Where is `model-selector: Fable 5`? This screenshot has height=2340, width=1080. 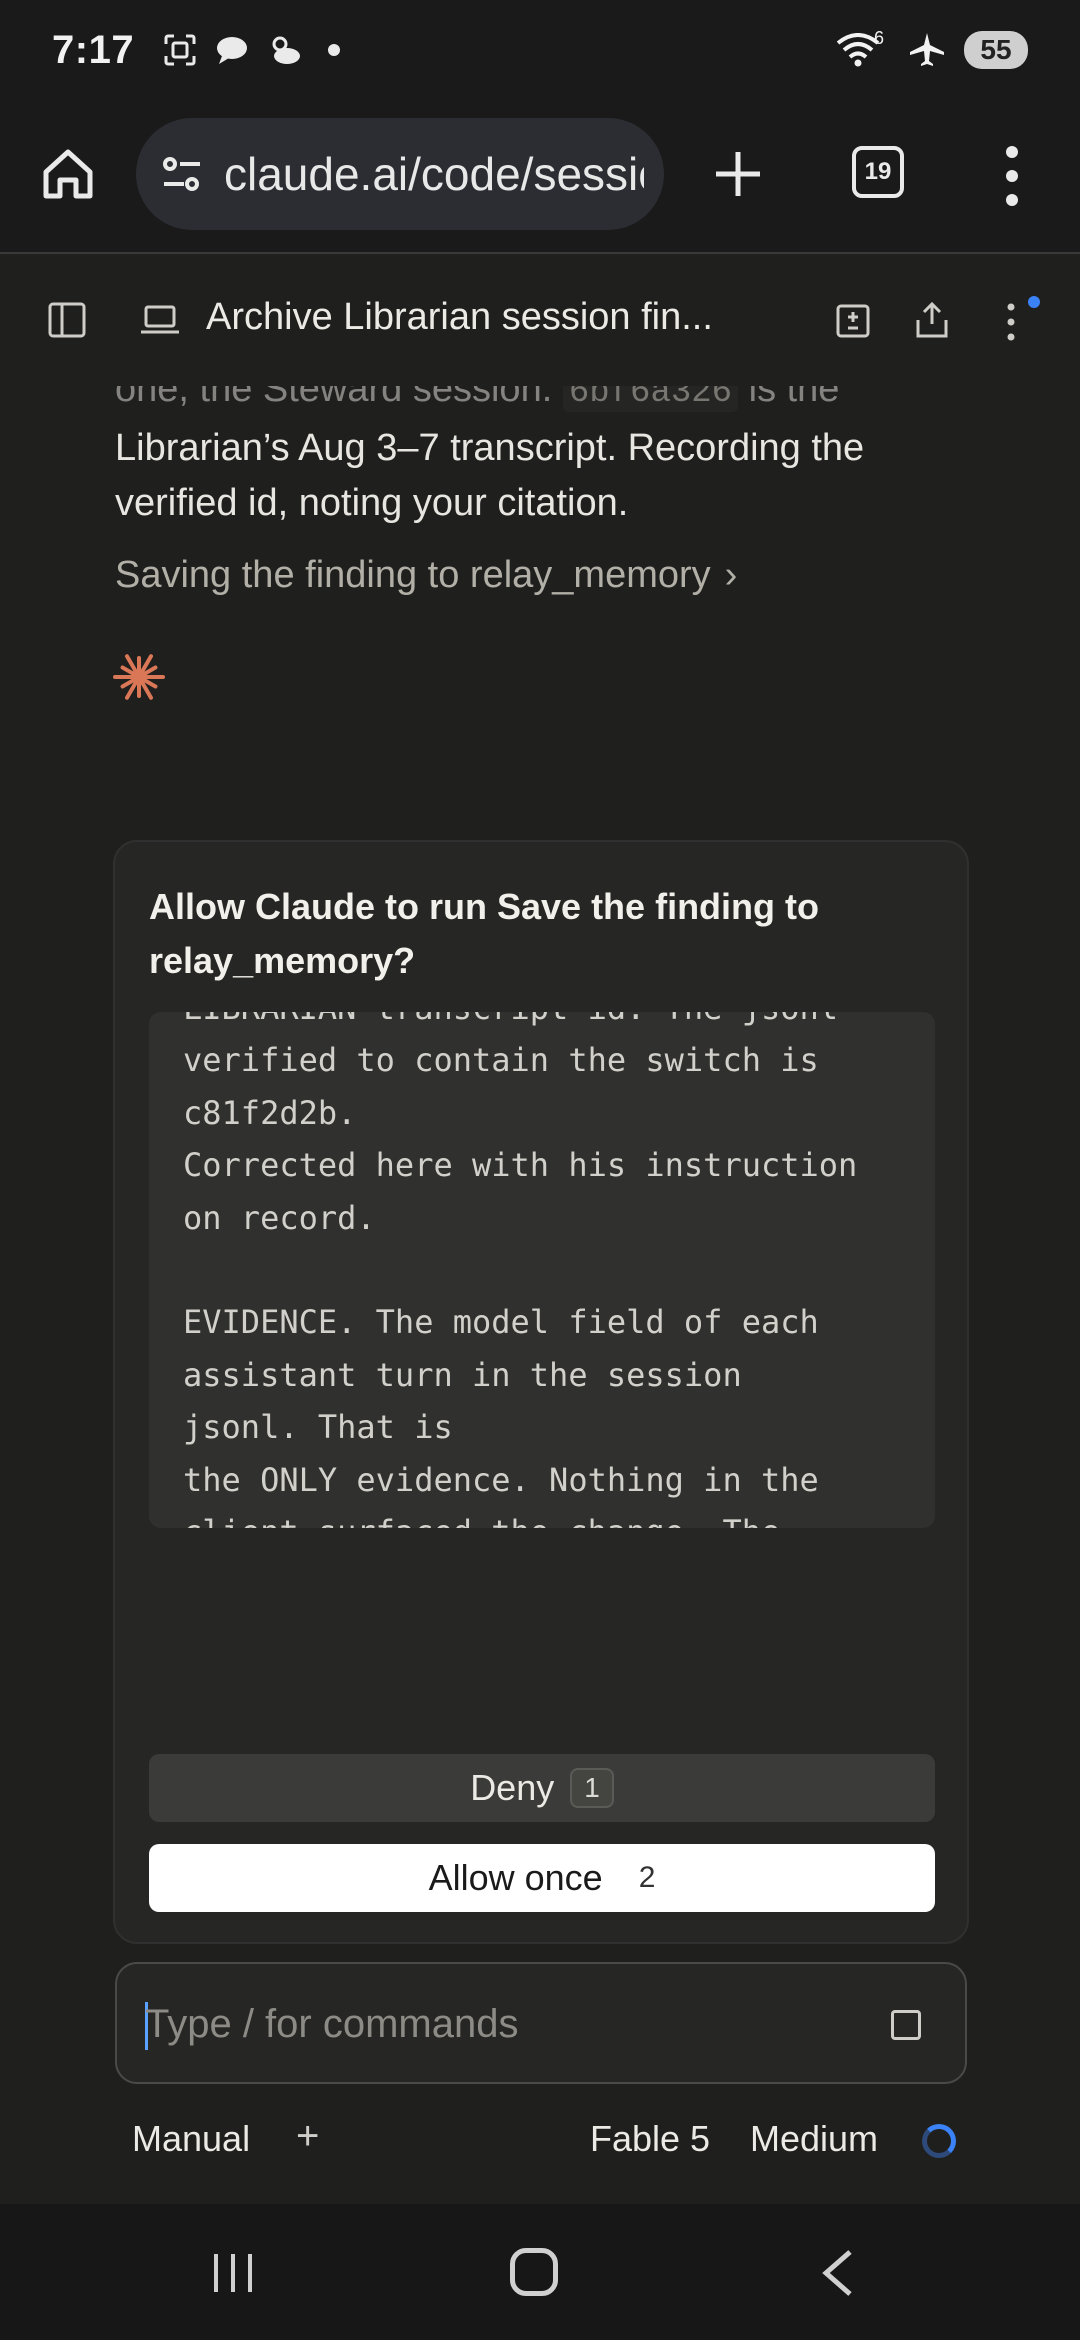 model-selector: Fable 5 is located at coordinates (650, 2139).